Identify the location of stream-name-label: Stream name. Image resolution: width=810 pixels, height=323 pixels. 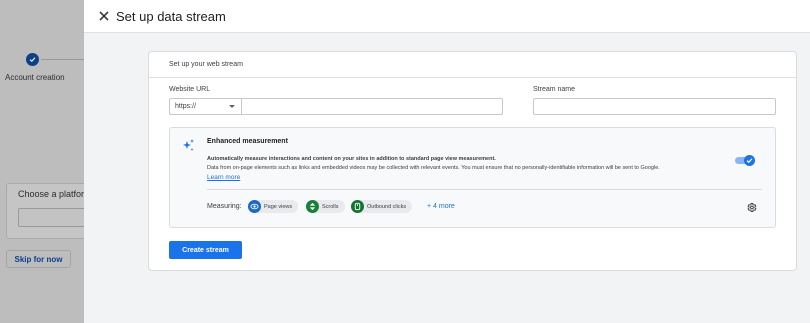
(554, 89).